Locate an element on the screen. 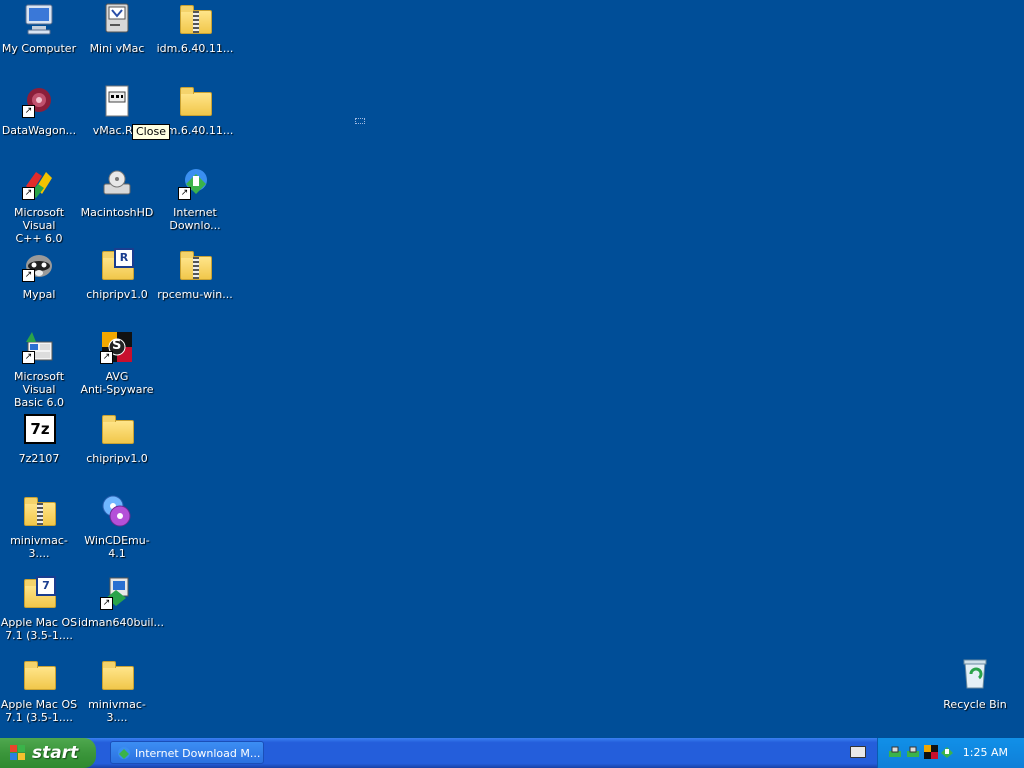  icon-label: Mini vMac is located at coordinates (117, 48).